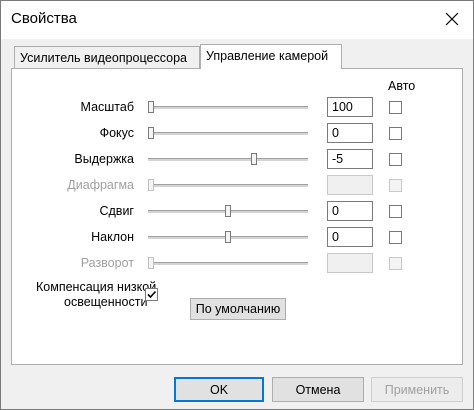  Describe the element at coordinates (116, 211) in the screenshot. I see `pan-label: Сдвиг` at that location.